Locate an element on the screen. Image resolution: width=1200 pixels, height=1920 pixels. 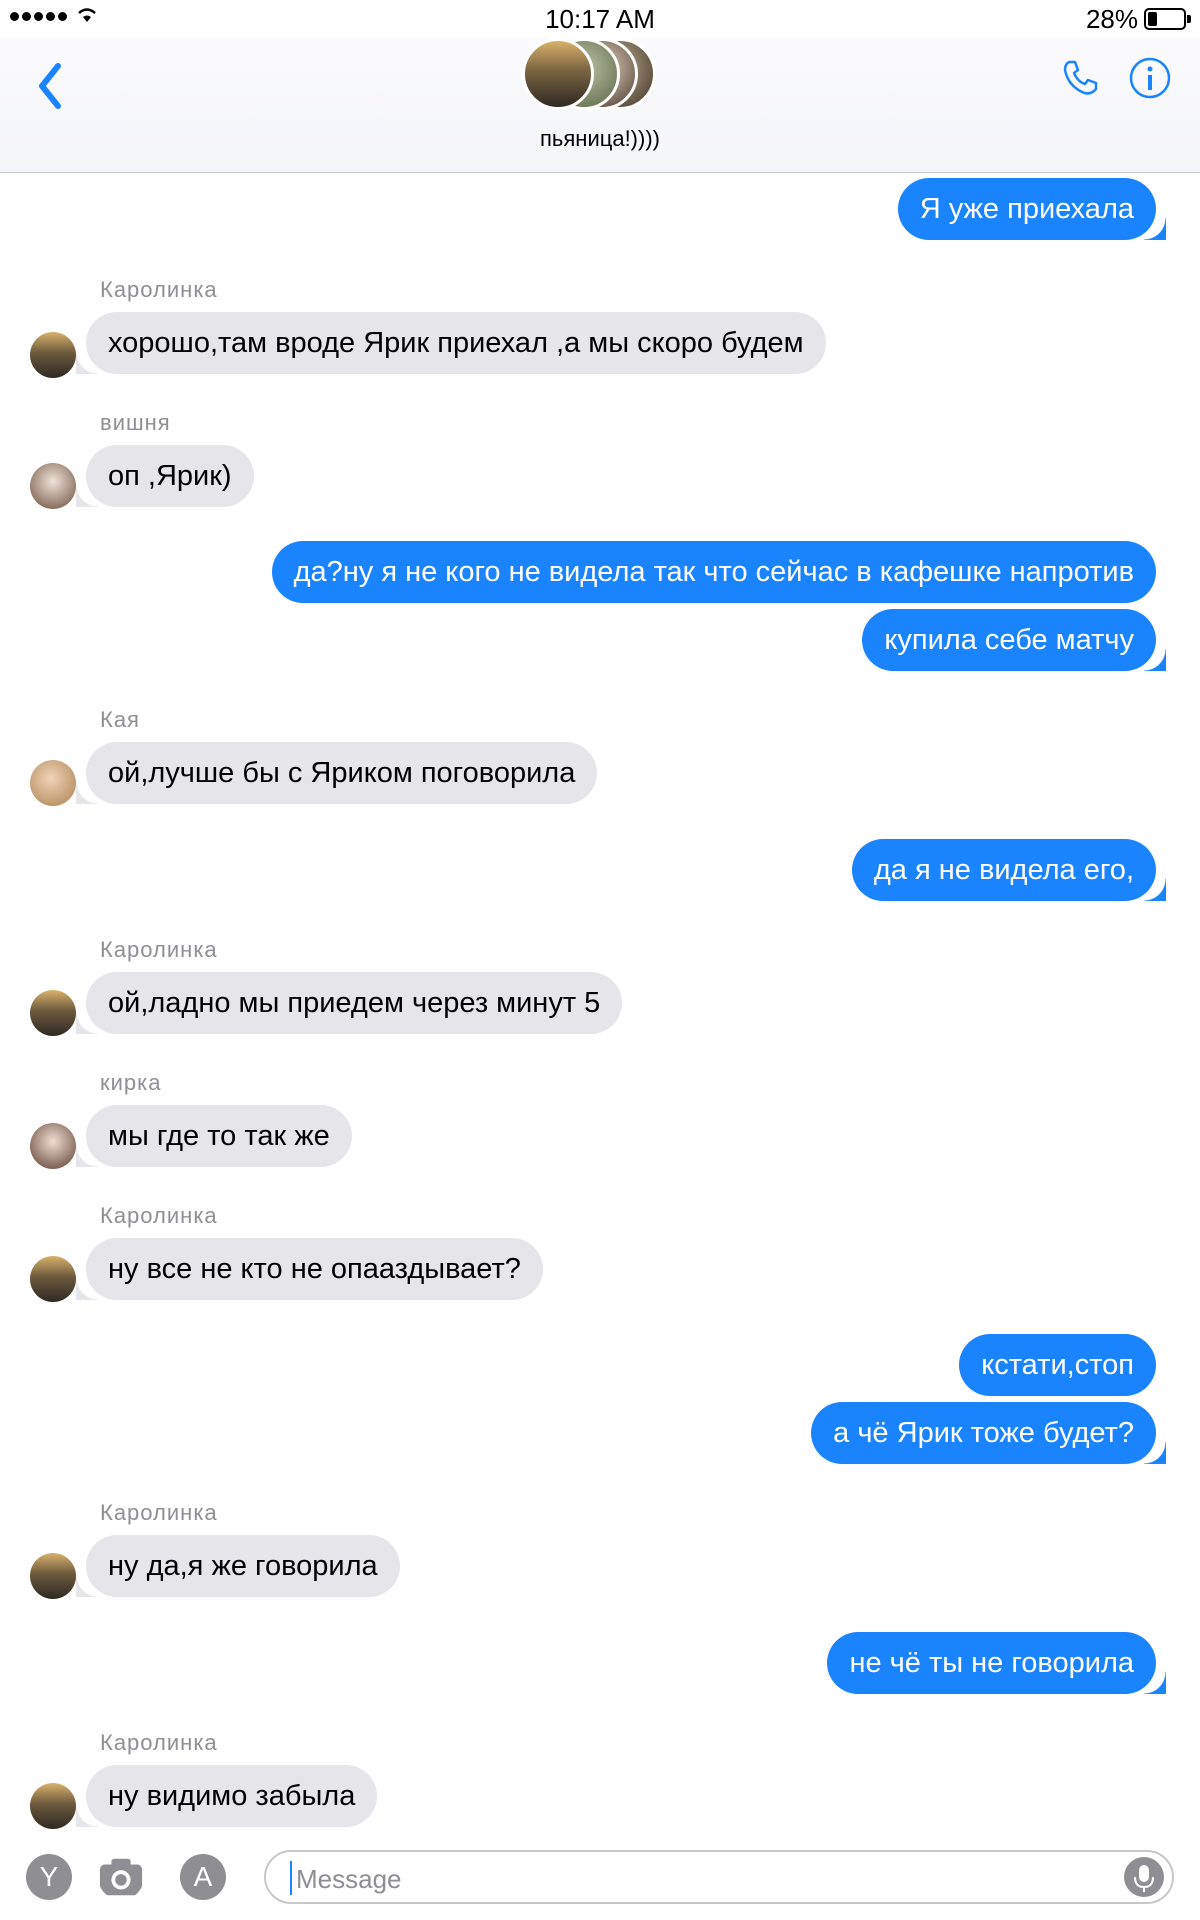
compose-bar: Y A Message is located at coordinates (600, 1880).